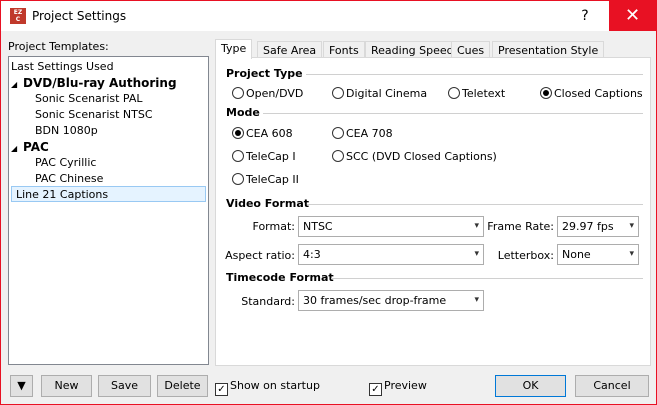 The width and height of the screenshot is (657, 405). I want to click on template-item-scenarist-ntsc: Sonic Scenarist NTSC, so click(94, 115).